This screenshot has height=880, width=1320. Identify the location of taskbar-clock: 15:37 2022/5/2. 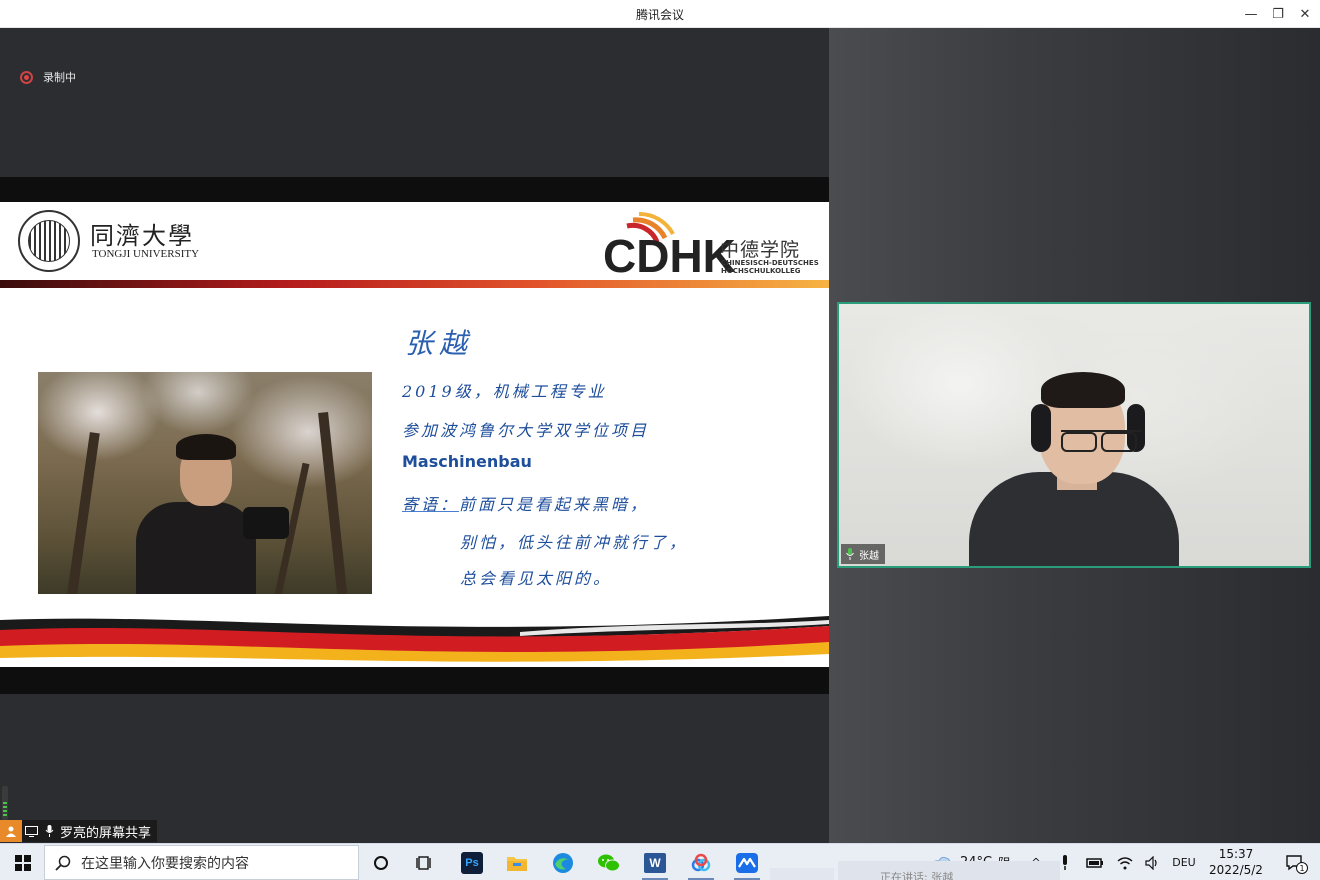
(1236, 862).